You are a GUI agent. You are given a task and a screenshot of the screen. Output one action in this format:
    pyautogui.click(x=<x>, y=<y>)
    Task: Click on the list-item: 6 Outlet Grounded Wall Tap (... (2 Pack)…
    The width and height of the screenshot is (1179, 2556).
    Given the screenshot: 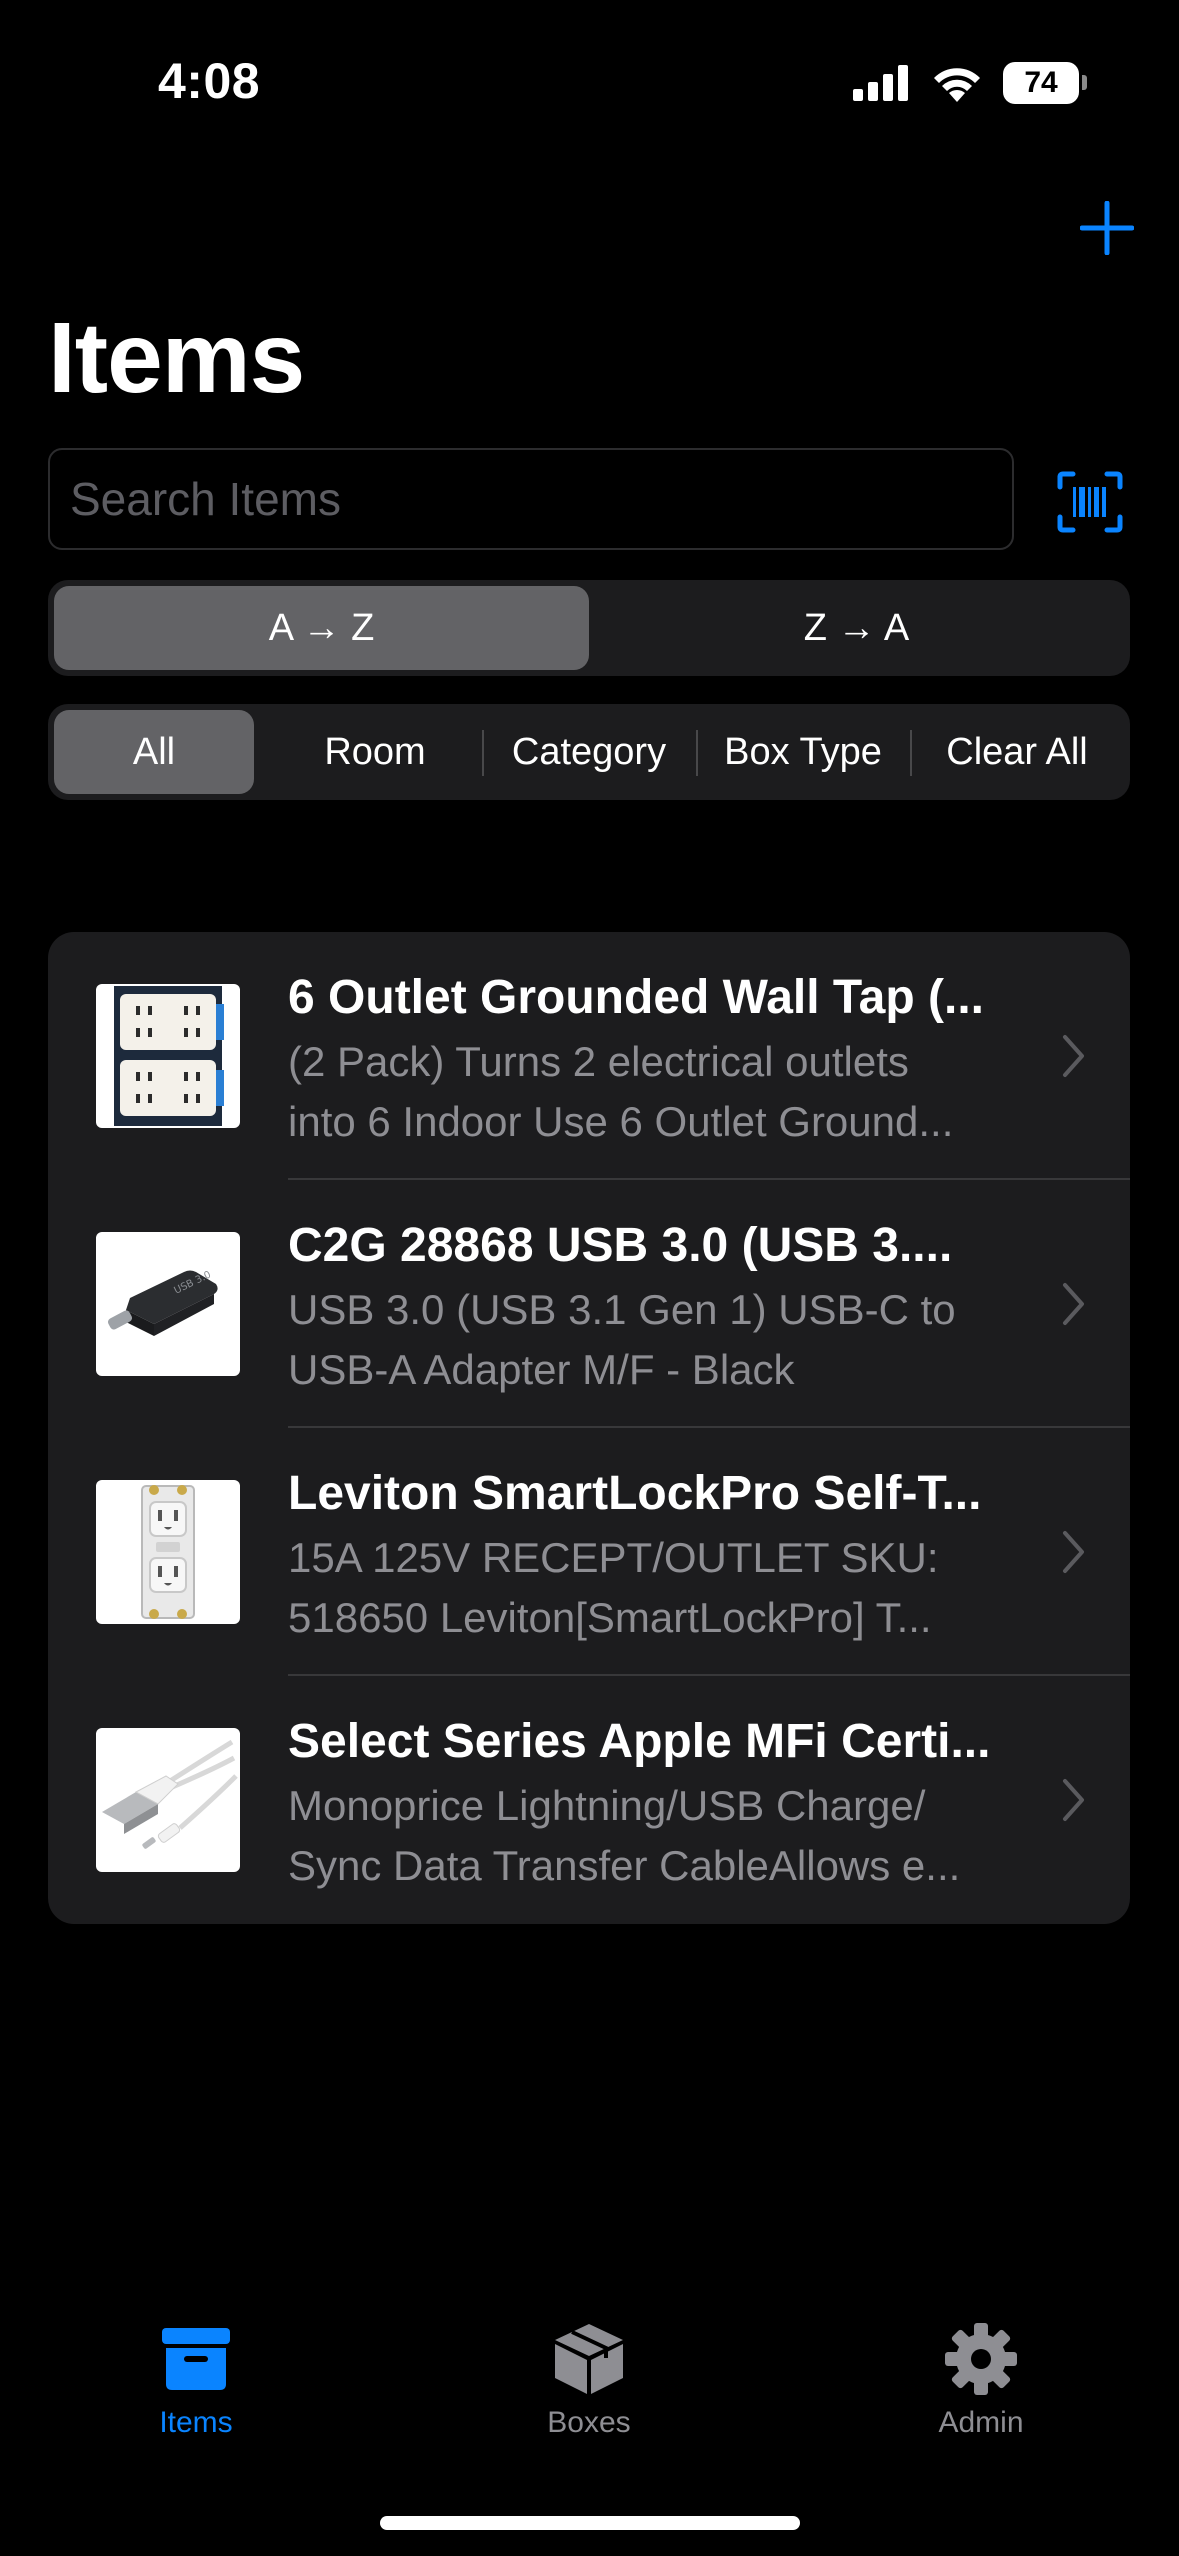 What is the action you would take?
    pyautogui.click(x=589, y=1056)
    